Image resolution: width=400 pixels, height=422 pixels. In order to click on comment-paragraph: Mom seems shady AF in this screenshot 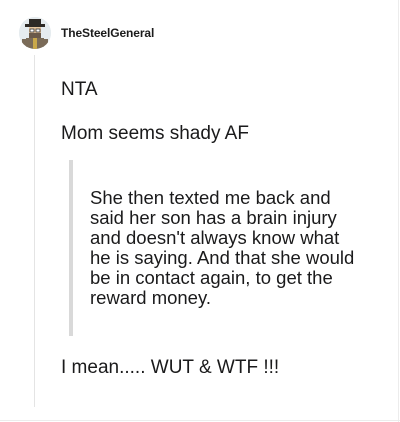, I will do `click(155, 133)`.